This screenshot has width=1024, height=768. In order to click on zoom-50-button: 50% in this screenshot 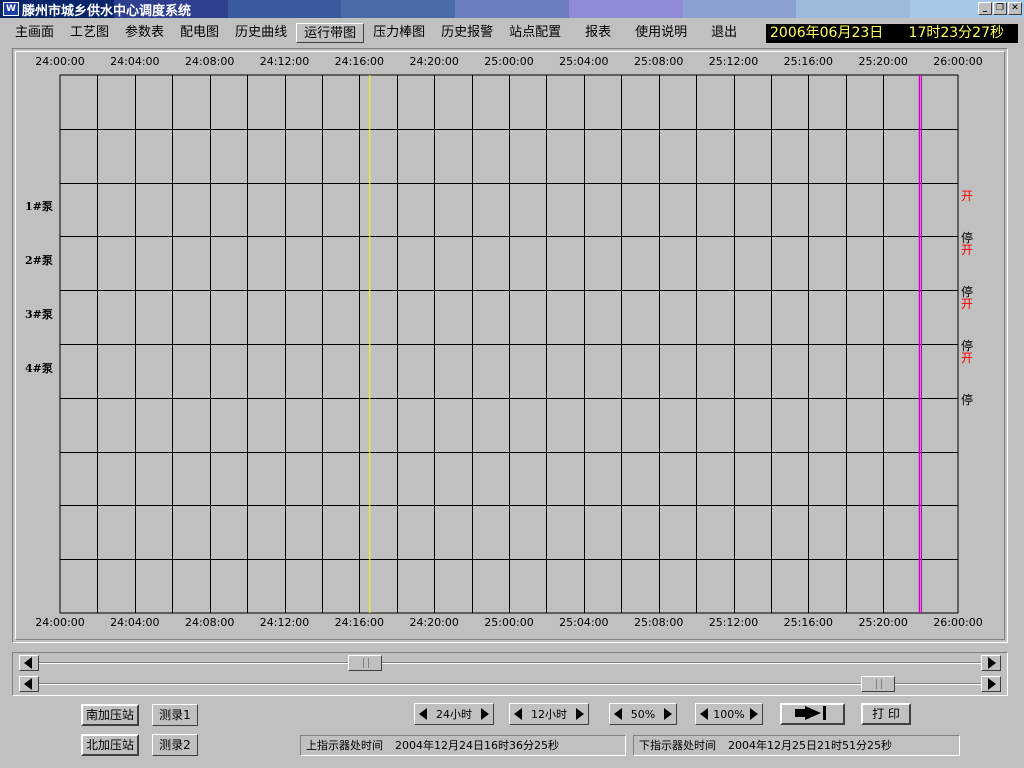, I will do `click(643, 714)`.